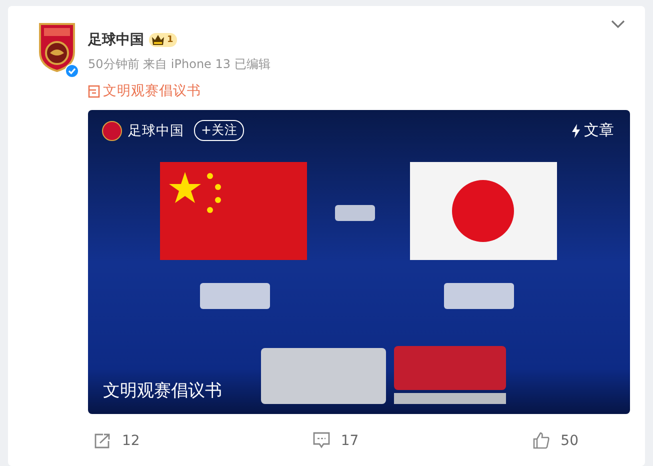 The image size is (653, 466). Describe the element at coordinates (618, 24) in the screenshot. I see `chevron-down-icon` at that location.